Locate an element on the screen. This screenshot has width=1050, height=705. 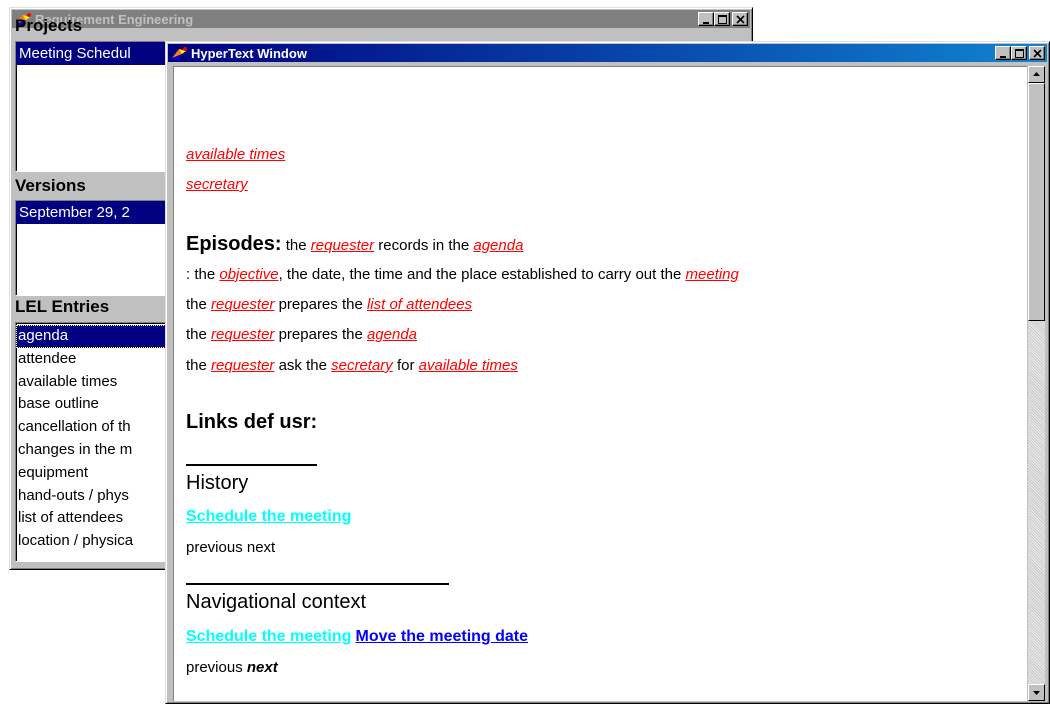
meeting-link: meeting is located at coordinates (711, 274).